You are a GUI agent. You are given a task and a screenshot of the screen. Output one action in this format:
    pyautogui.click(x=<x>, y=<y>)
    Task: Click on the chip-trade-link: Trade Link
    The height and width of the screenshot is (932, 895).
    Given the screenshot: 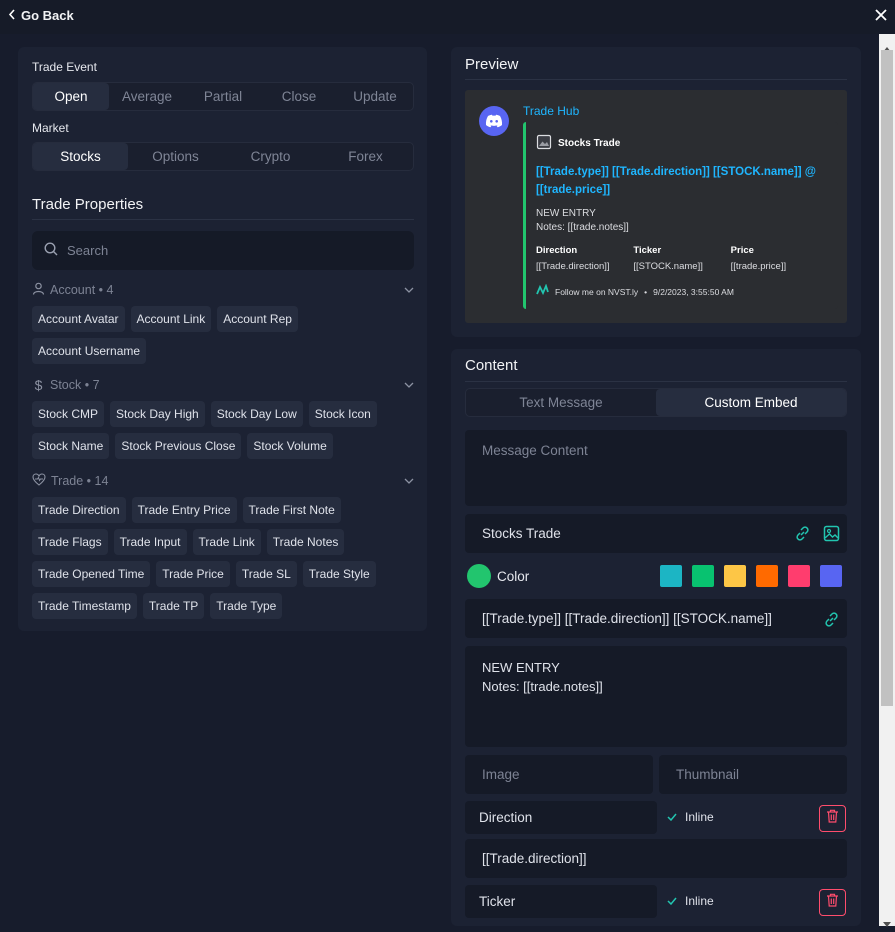 What is the action you would take?
    pyautogui.click(x=226, y=542)
    